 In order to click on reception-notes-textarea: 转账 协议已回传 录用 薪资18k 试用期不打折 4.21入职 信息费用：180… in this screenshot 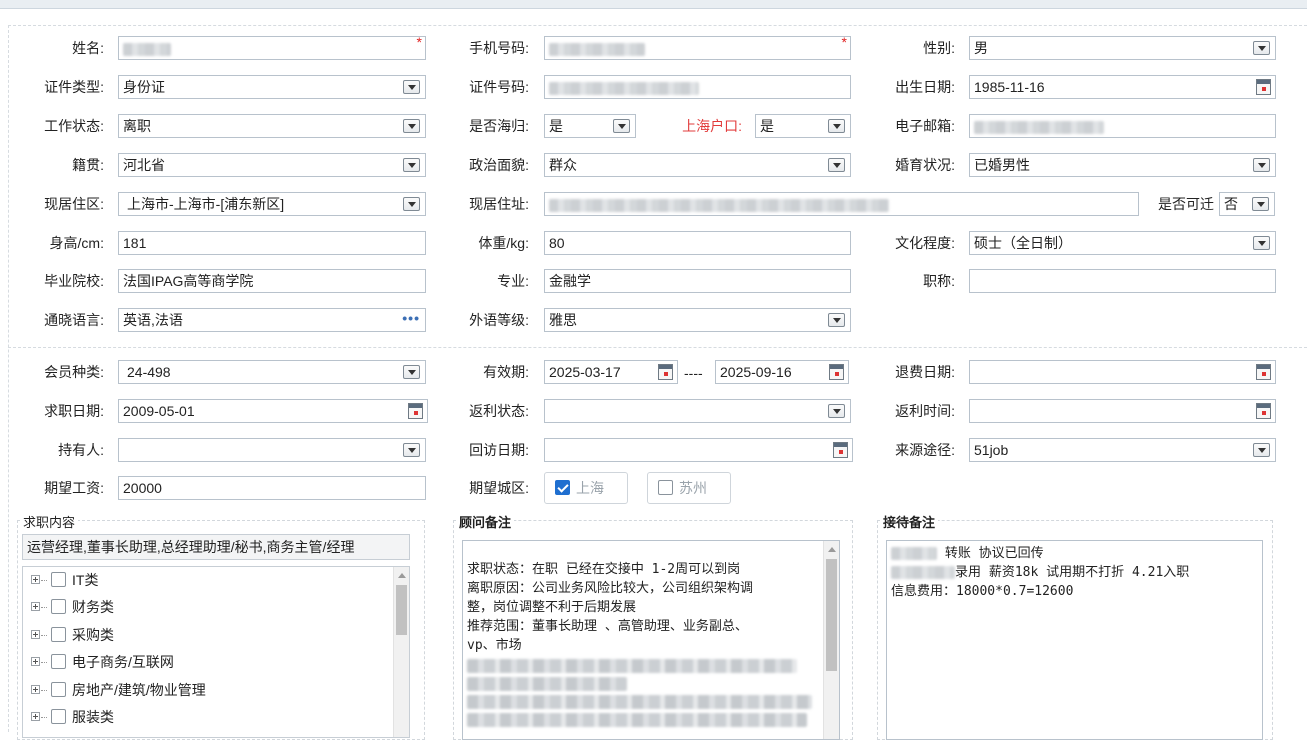, I will do `click(1074, 640)`.